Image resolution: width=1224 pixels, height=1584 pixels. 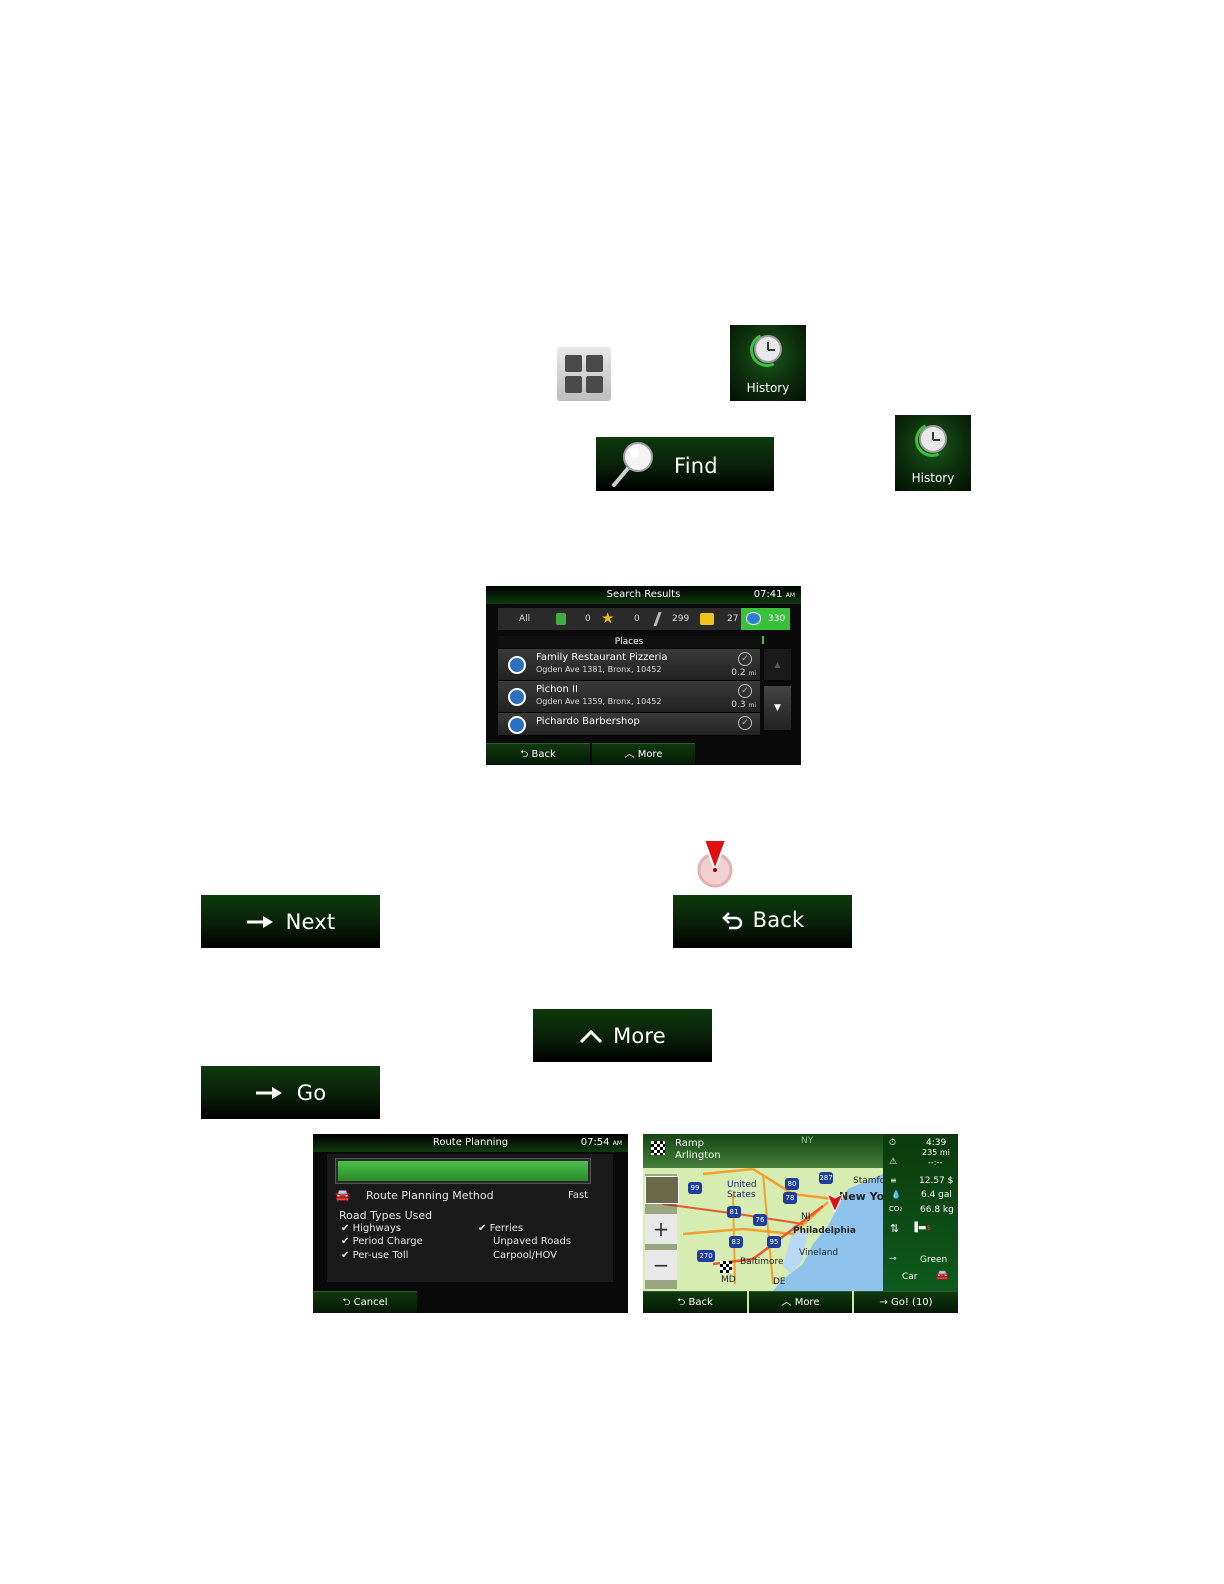 I want to click on chat-bubble-icon, so click(x=753, y=618).